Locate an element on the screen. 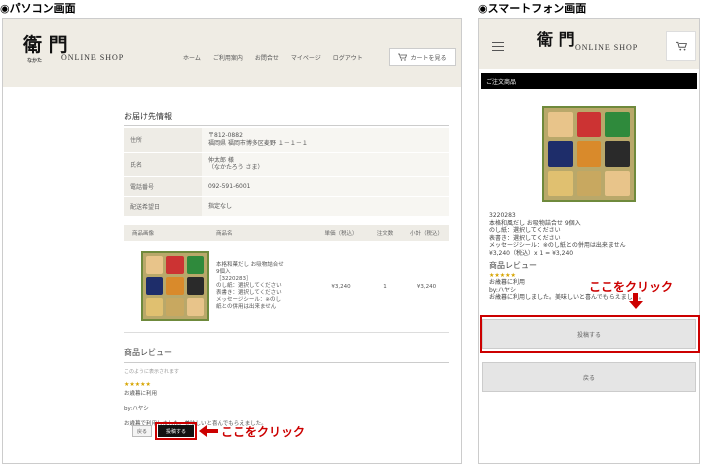  subtotal: ¥3,240 is located at coordinates (426, 286).